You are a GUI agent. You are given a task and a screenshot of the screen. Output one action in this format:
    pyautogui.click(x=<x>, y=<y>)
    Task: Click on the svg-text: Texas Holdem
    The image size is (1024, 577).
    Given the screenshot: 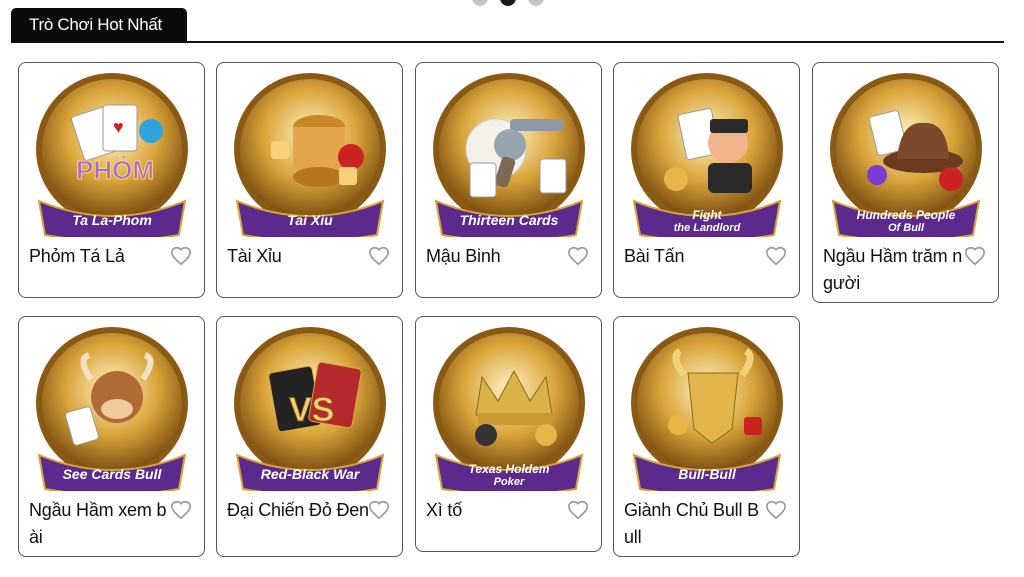 What is the action you would take?
    pyautogui.click(x=509, y=469)
    